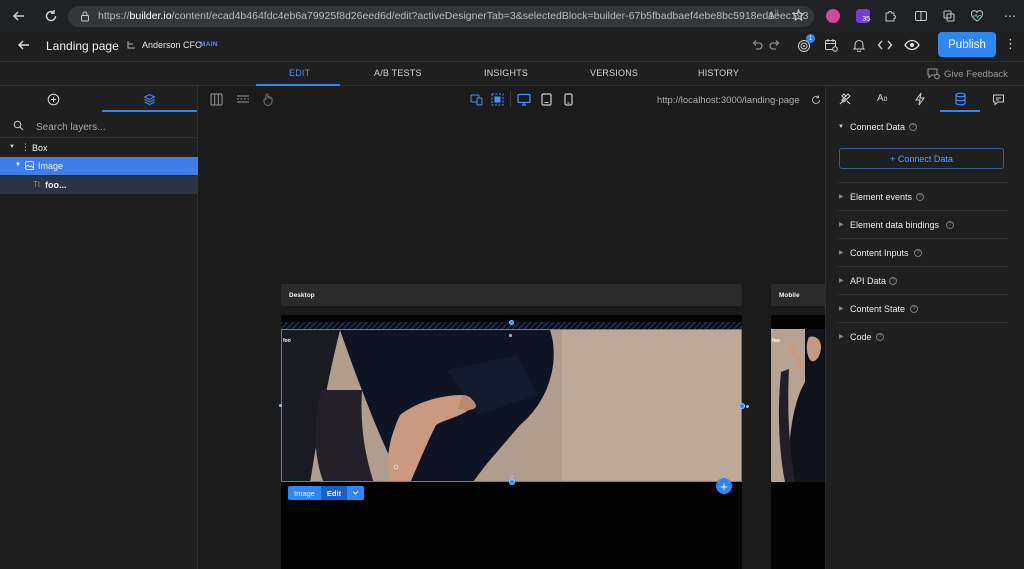  I want to click on mobile-image-block, so click(798, 405).